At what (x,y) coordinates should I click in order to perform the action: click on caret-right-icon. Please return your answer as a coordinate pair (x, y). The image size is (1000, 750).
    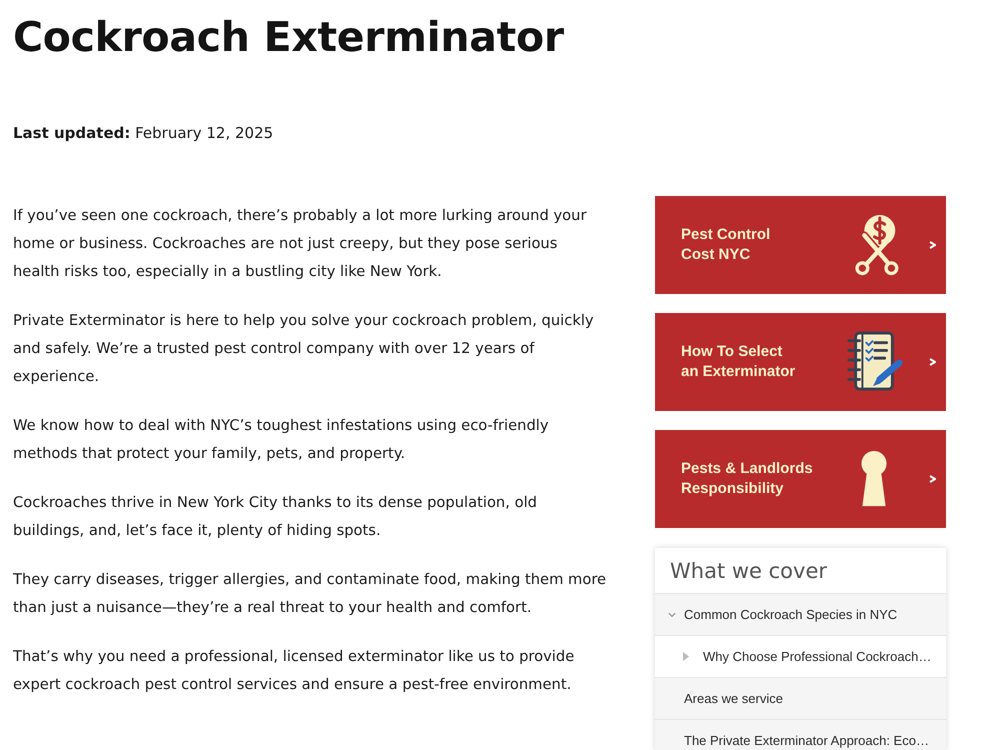
    Looking at the image, I should click on (686, 656).